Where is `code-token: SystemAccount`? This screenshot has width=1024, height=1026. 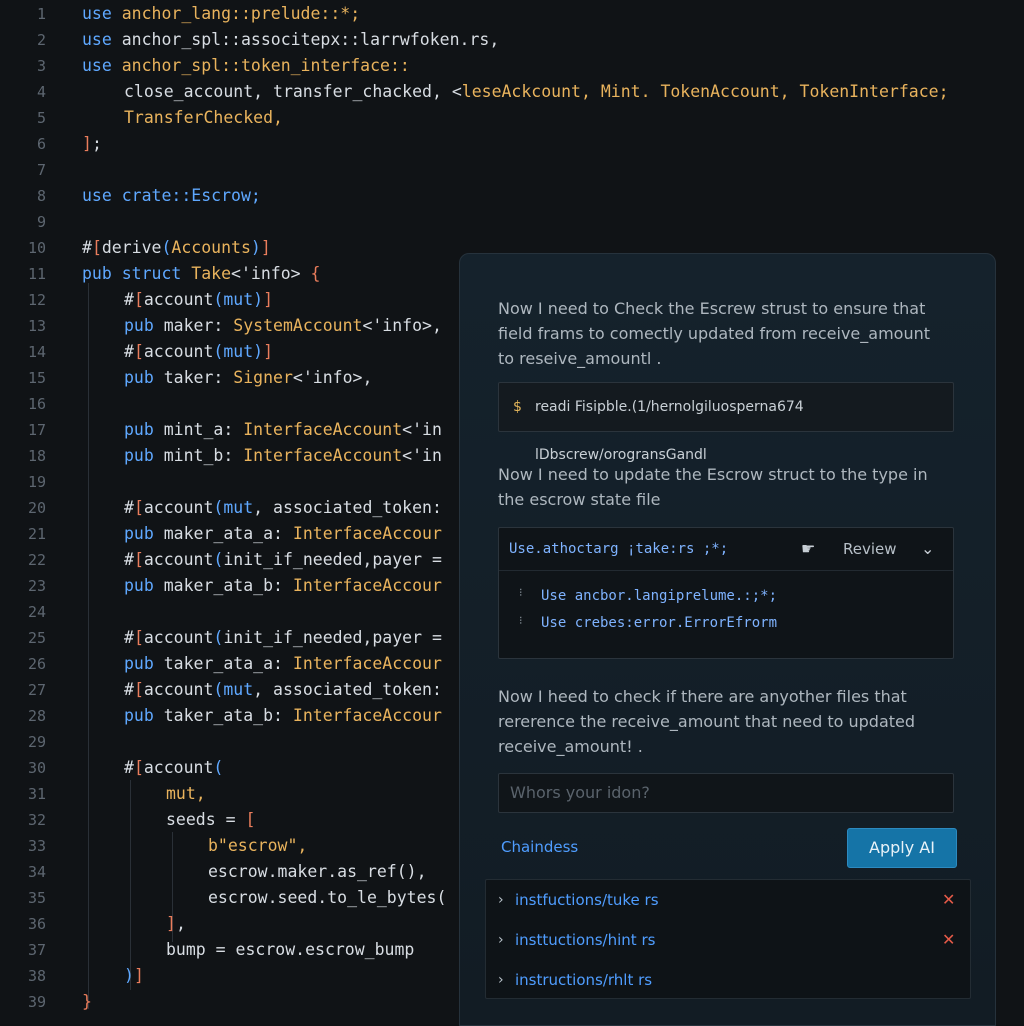 code-token: SystemAccount is located at coordinates (298, 325).